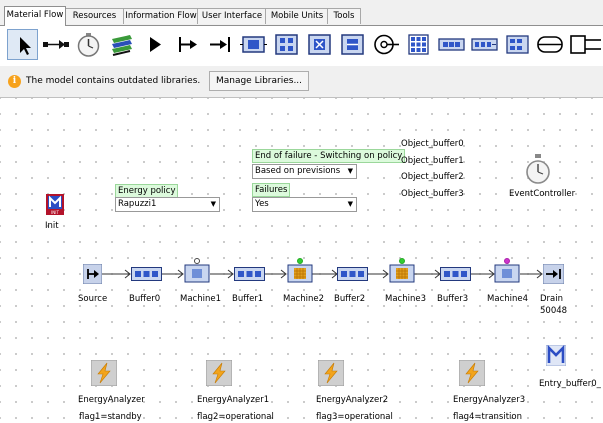 This screenshot has height=423, width=603. I want to click on sorter-tool-button, so click(517, 44).